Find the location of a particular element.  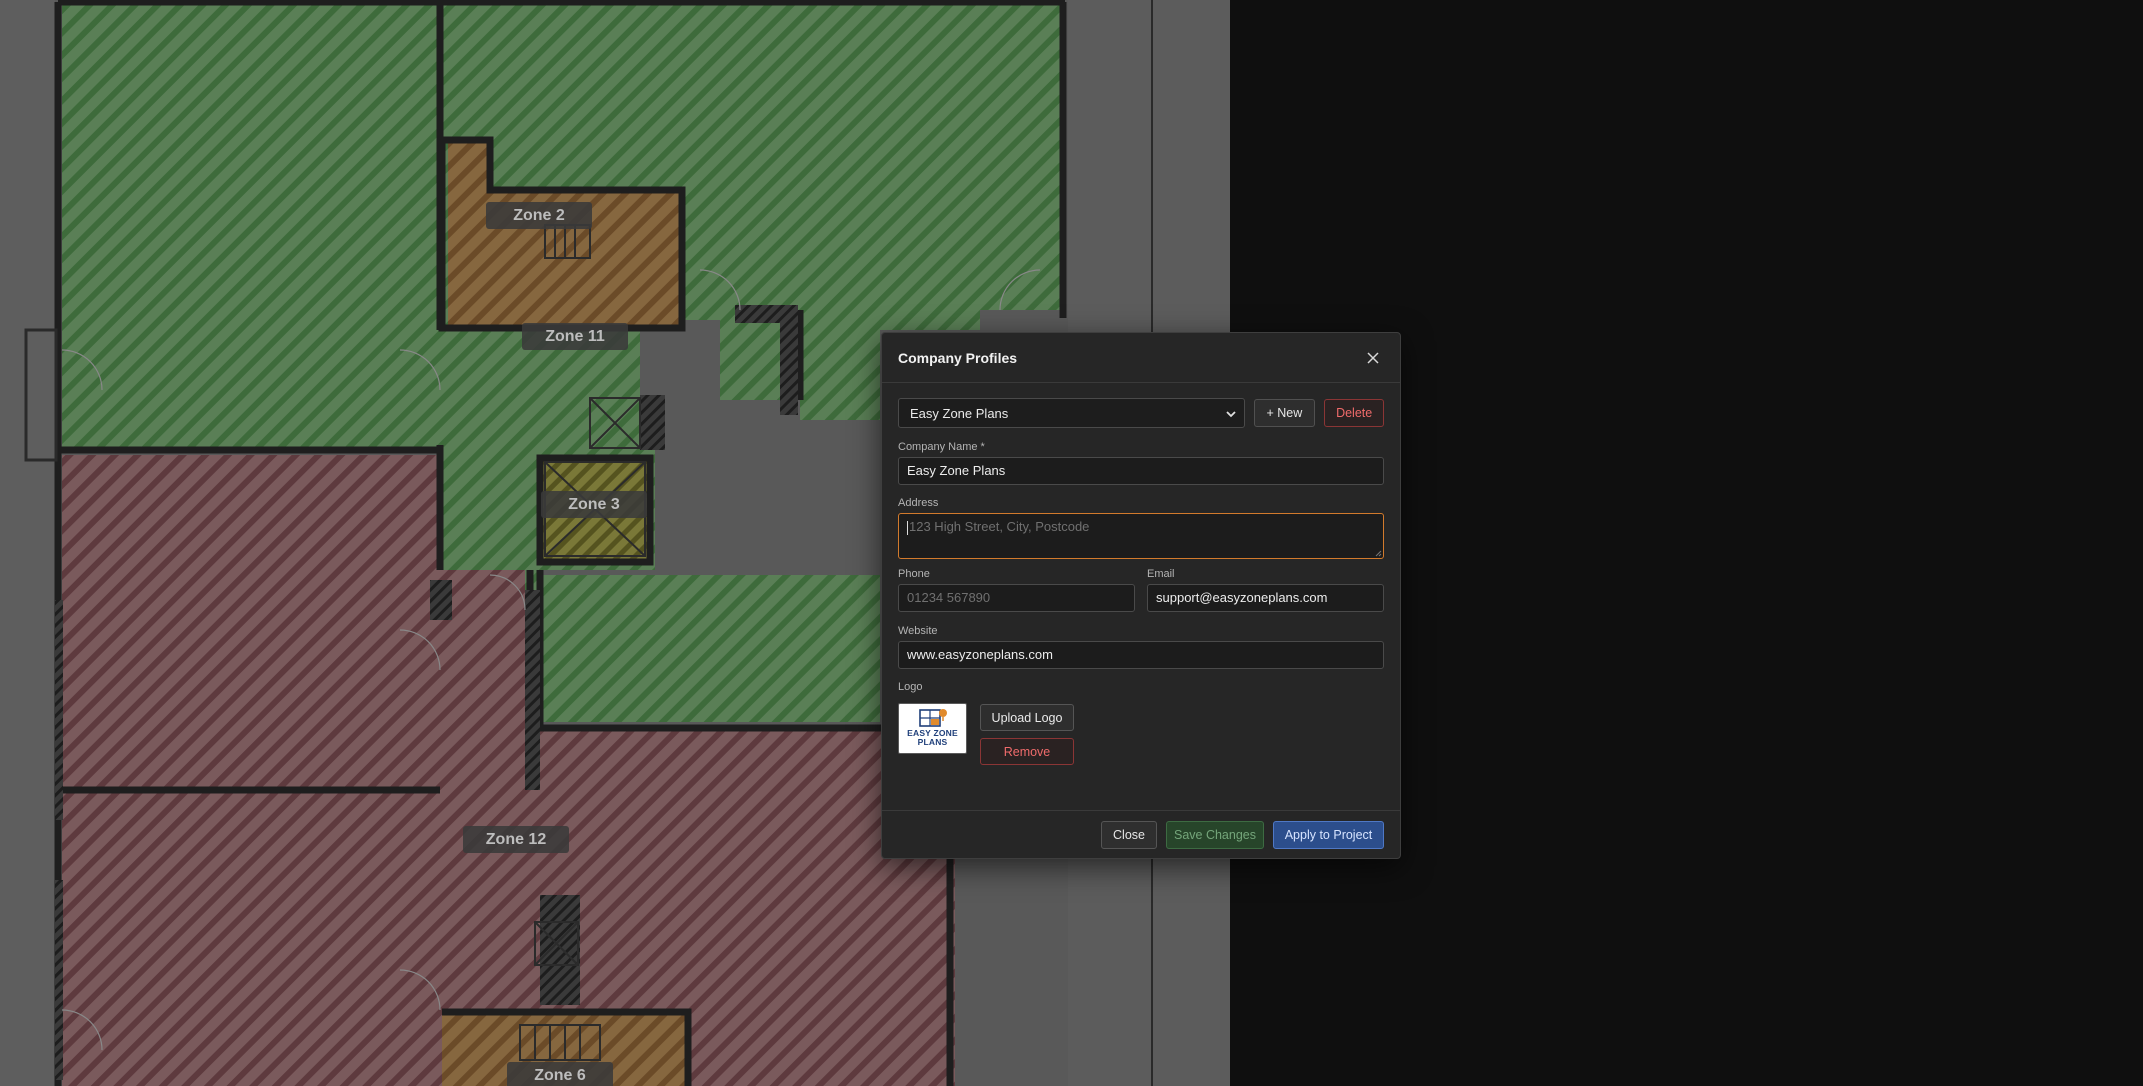

email-label: Email is located at coordinates (1161, 574).